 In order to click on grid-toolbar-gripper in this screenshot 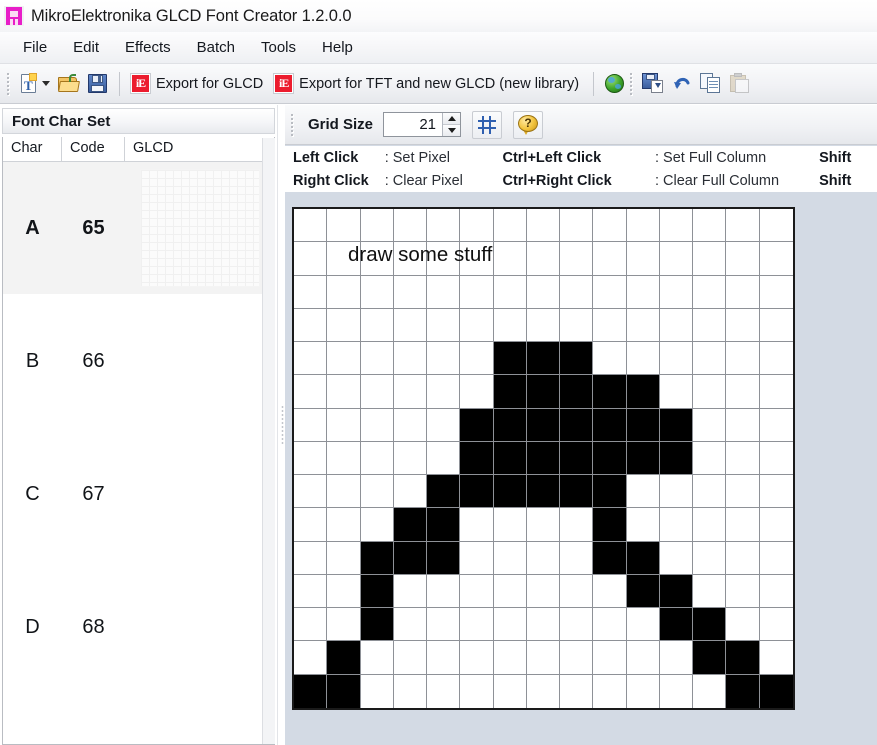, I will do `click(292, 124)`.